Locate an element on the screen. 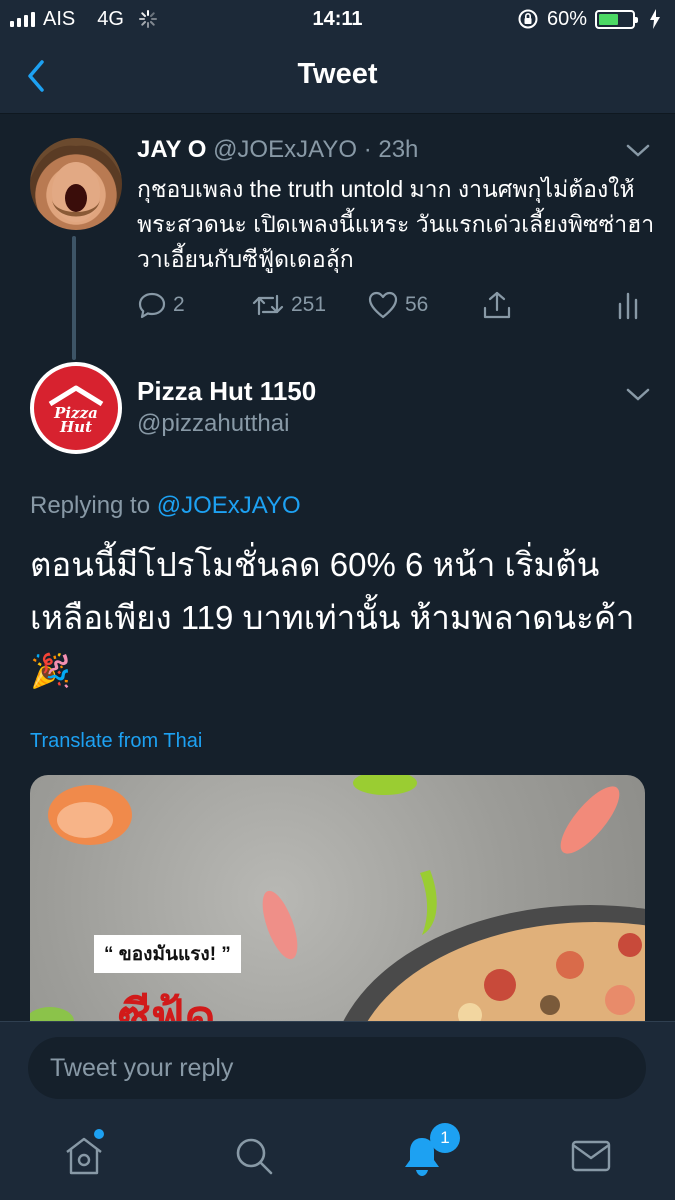 This screenshot has height=1200, width=675. battery-percent: 60% is located at coordinates (566, 18).